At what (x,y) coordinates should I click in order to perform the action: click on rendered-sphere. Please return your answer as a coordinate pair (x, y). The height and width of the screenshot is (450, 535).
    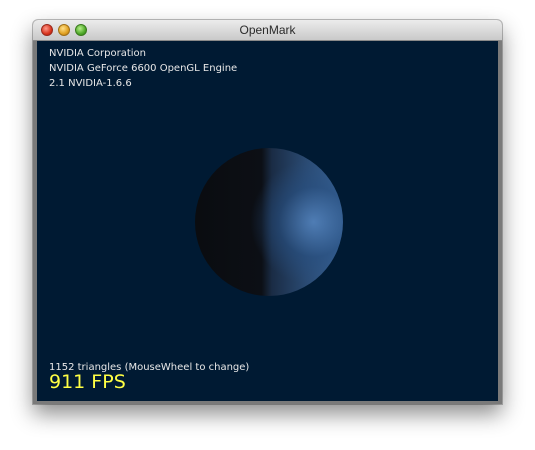
    Looking at the image, I should click on (269, 222).